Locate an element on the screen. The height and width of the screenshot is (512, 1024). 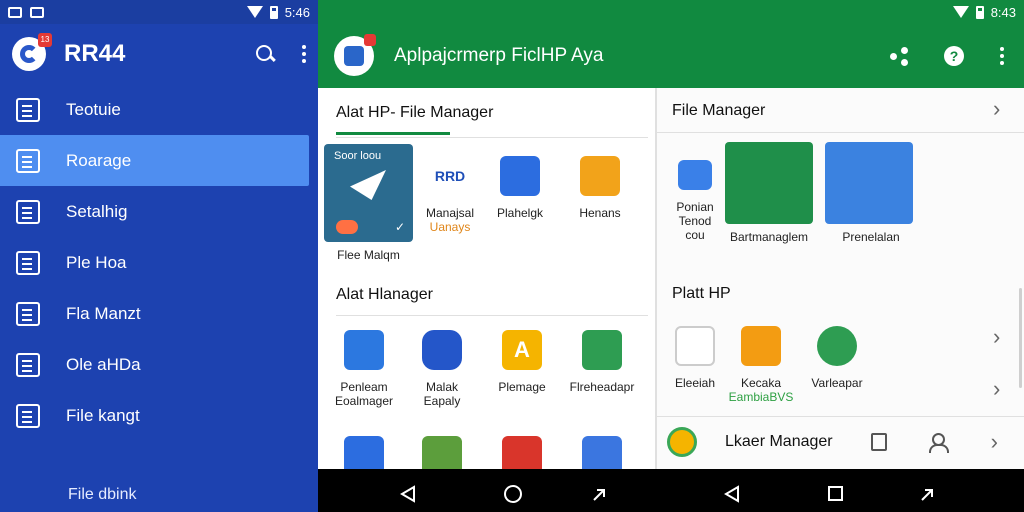
drawer-item-6: Ole aHDa is located at coordinates (159, 364).